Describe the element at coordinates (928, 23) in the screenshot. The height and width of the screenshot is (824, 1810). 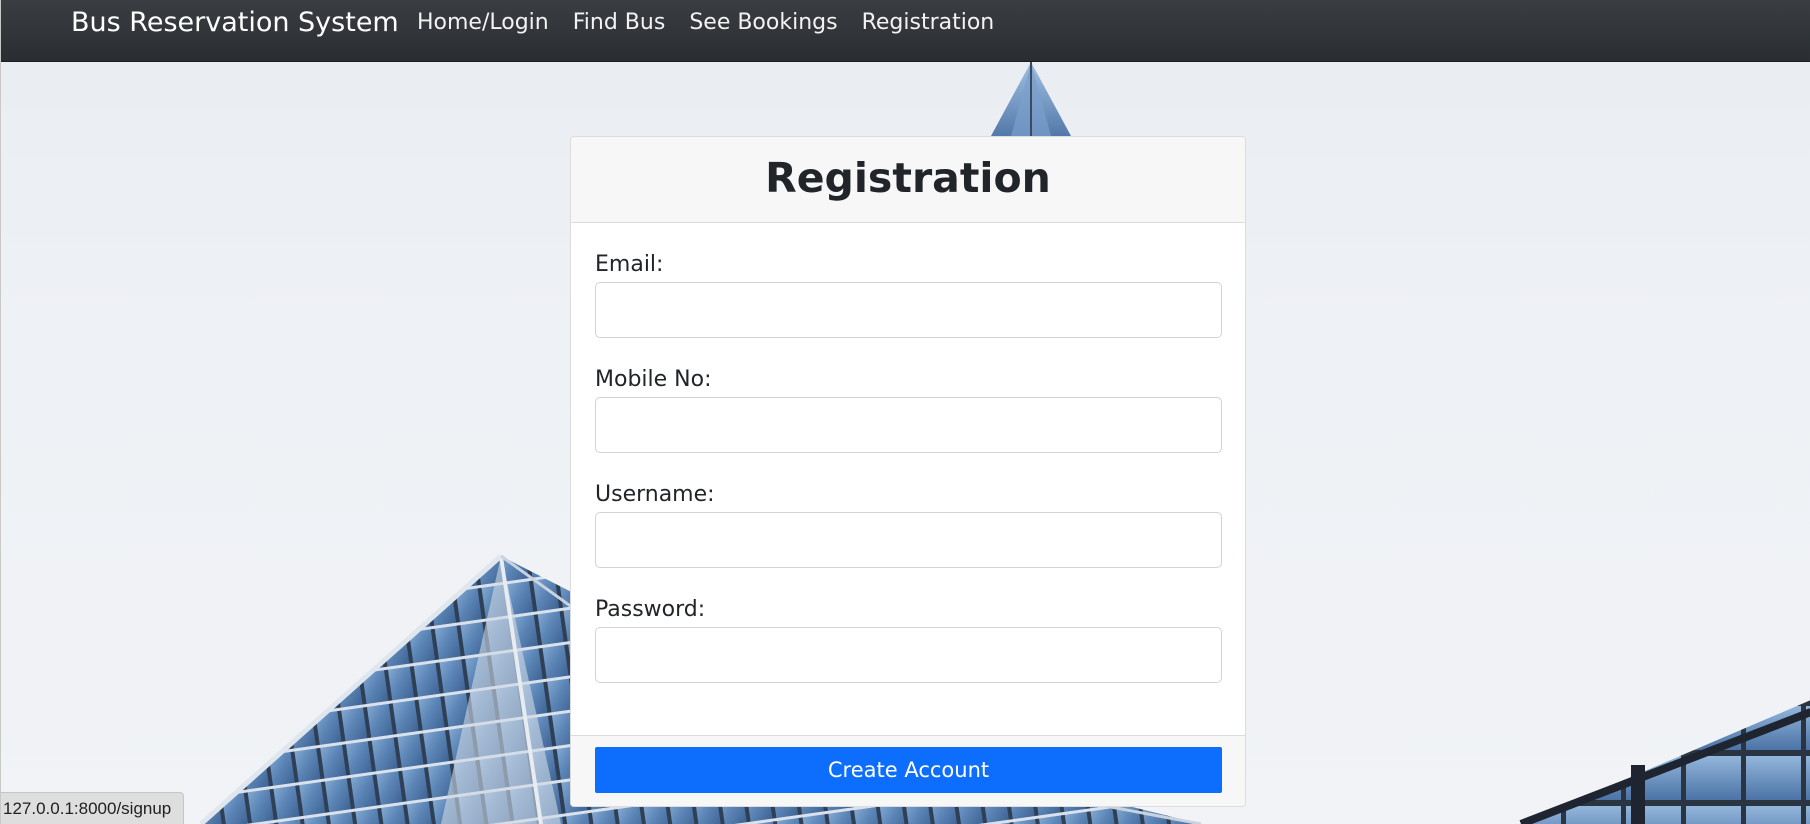
I see `nav-link-registration: Registration` at that location.